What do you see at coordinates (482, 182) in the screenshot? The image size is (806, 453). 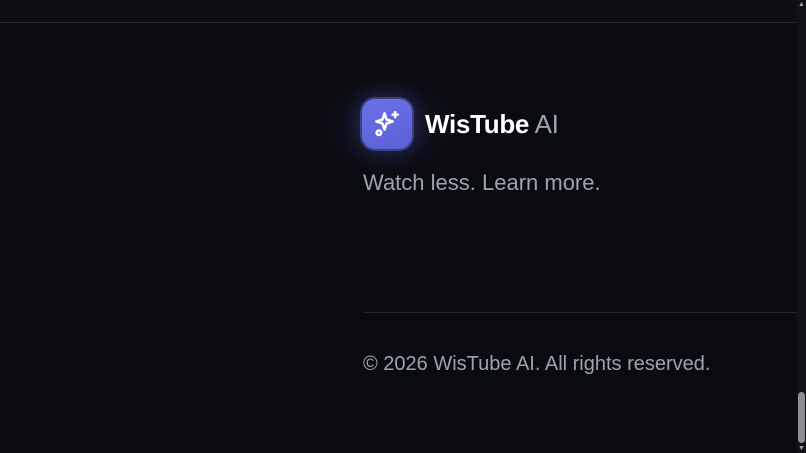 I see `tagline: Watch less. Learn more.` at bounding box center [482, 182].